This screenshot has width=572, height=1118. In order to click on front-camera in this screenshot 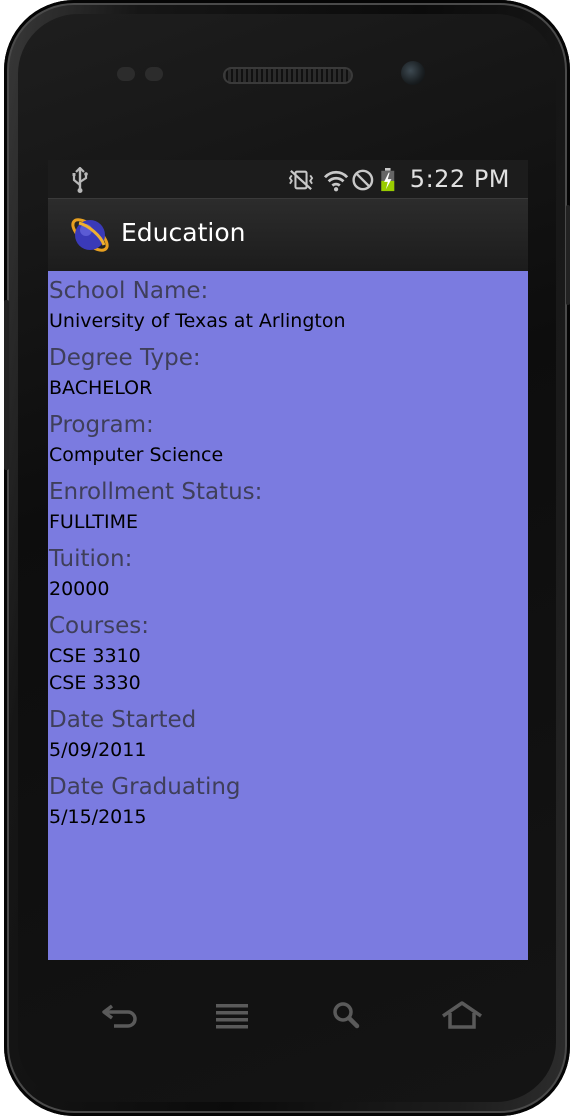, I will do `click(413, 73)`.